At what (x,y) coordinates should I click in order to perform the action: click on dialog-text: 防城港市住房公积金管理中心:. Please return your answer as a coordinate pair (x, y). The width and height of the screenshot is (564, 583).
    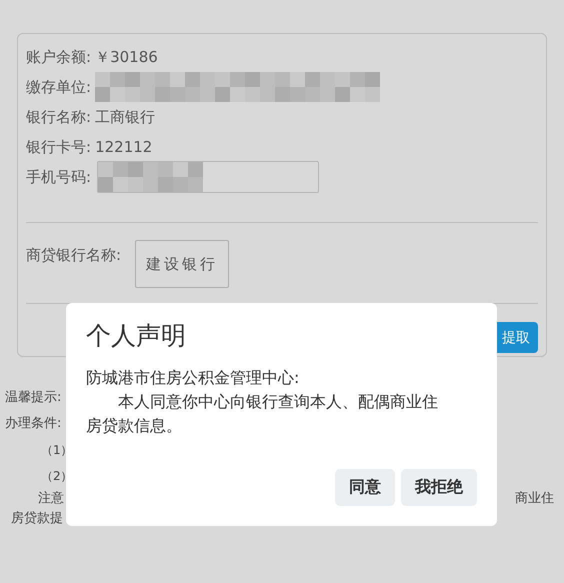
    Looking at the image, I should click on (193, 378).